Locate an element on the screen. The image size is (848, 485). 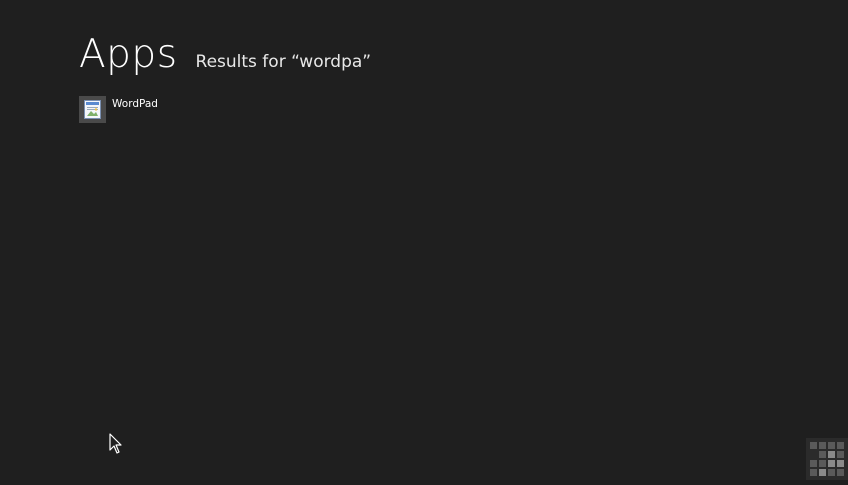
semantic-zoom-icon is located at coordinates (827, 459).